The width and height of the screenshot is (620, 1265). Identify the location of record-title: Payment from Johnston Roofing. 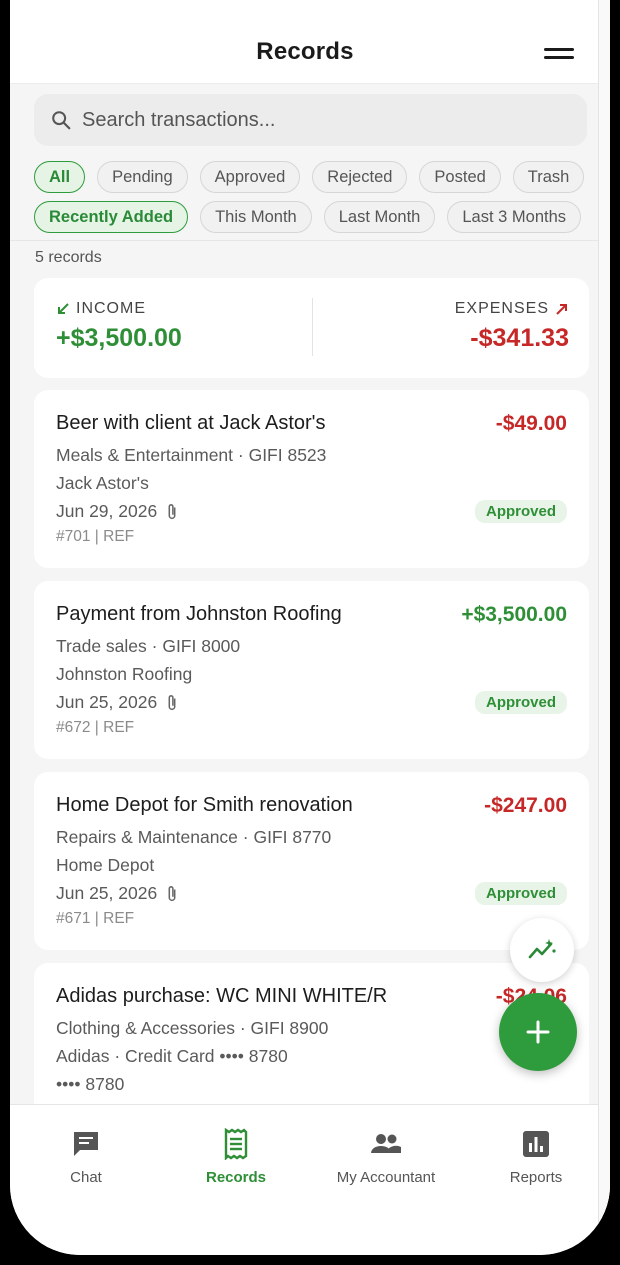
(199, 614).